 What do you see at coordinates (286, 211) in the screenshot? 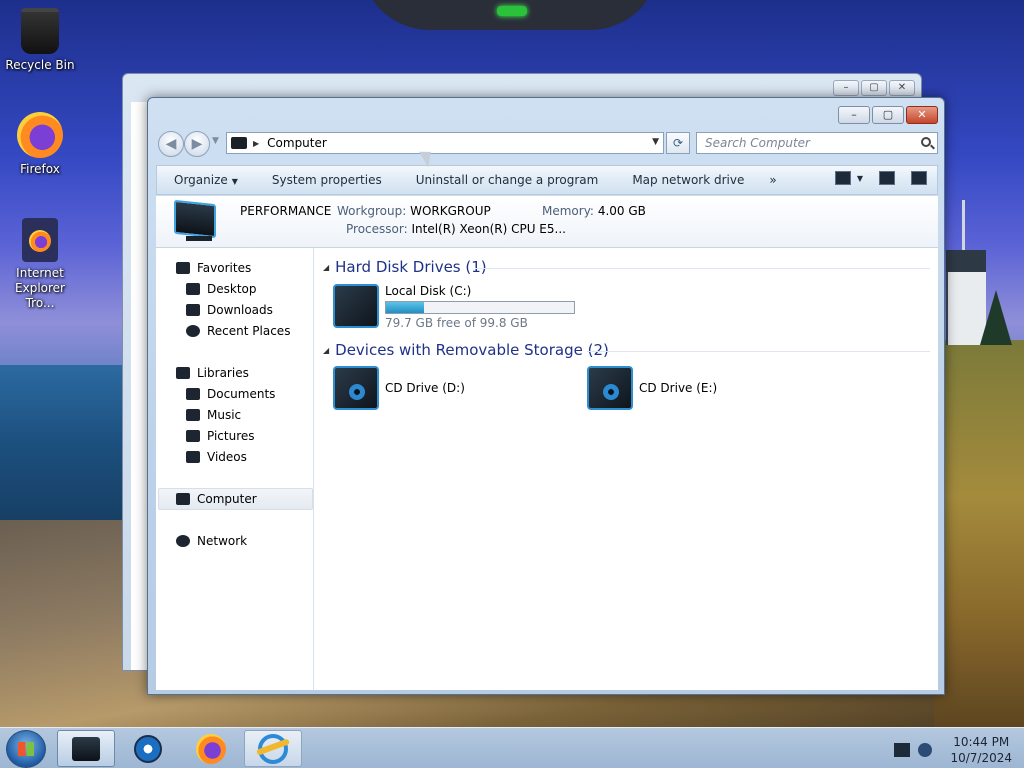
I see `computer-name: PERFORMANCE` at bounding box center [286, 211].